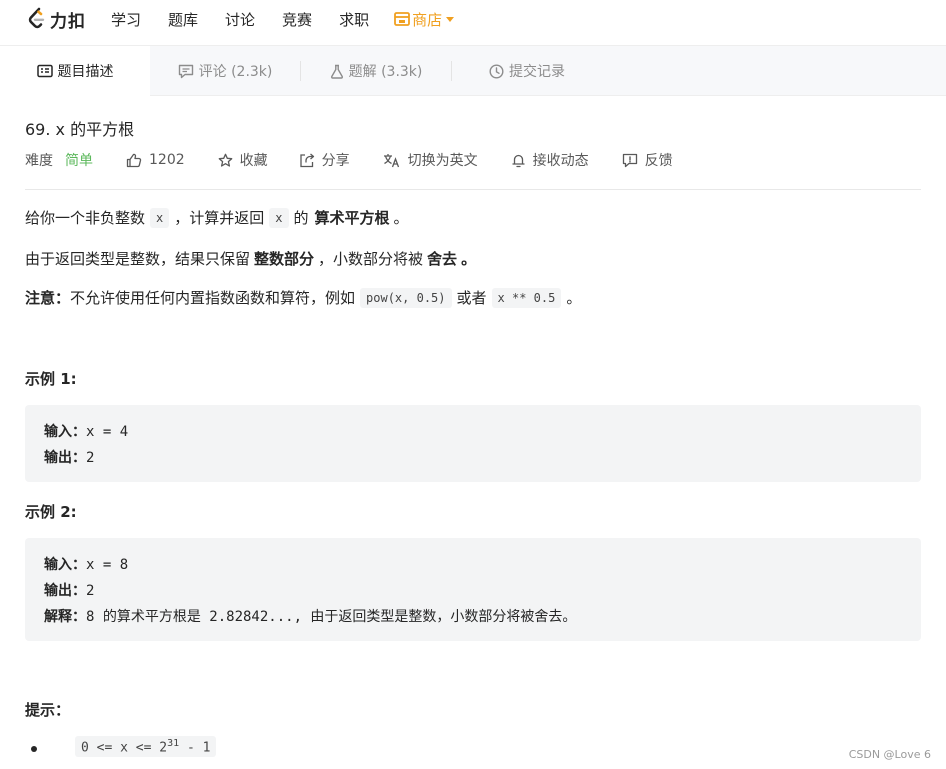 This screenshot has width=946, height=769. Describe the element at coordinates (471, 298) in the screenshot. I see `text: 或者` at that location.